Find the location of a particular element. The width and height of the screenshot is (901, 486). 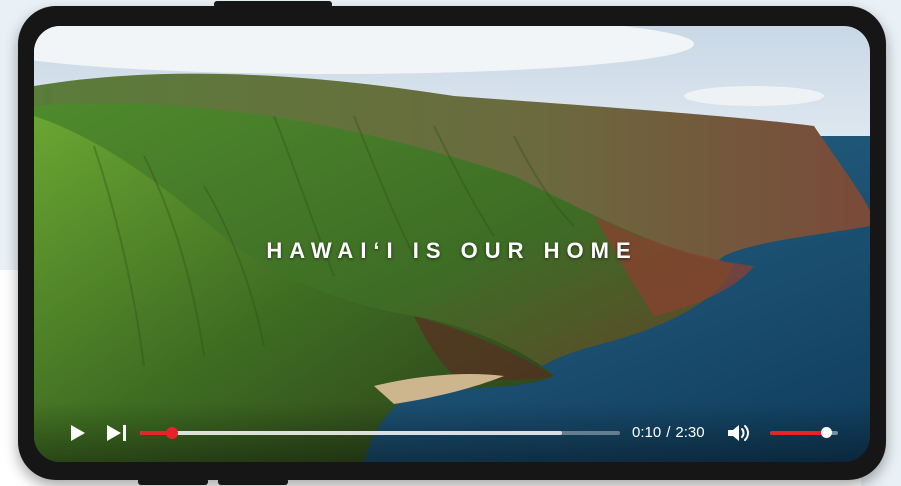

volume-button is located at coordinates (738, 433).